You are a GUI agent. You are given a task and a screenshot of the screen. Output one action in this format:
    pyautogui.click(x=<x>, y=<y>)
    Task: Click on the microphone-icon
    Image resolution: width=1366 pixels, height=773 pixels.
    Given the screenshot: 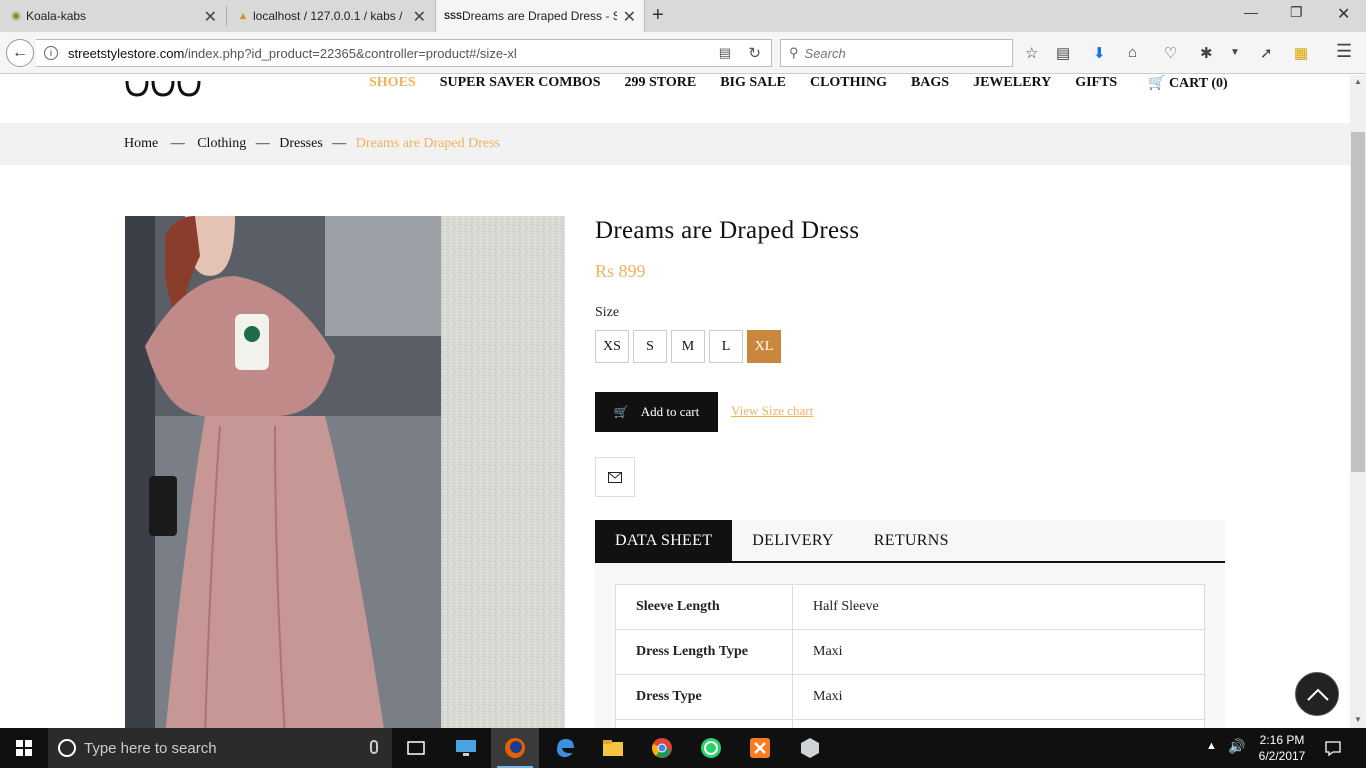 What is the action you would take?
    pyautogui.click(x=374, y=747)
    